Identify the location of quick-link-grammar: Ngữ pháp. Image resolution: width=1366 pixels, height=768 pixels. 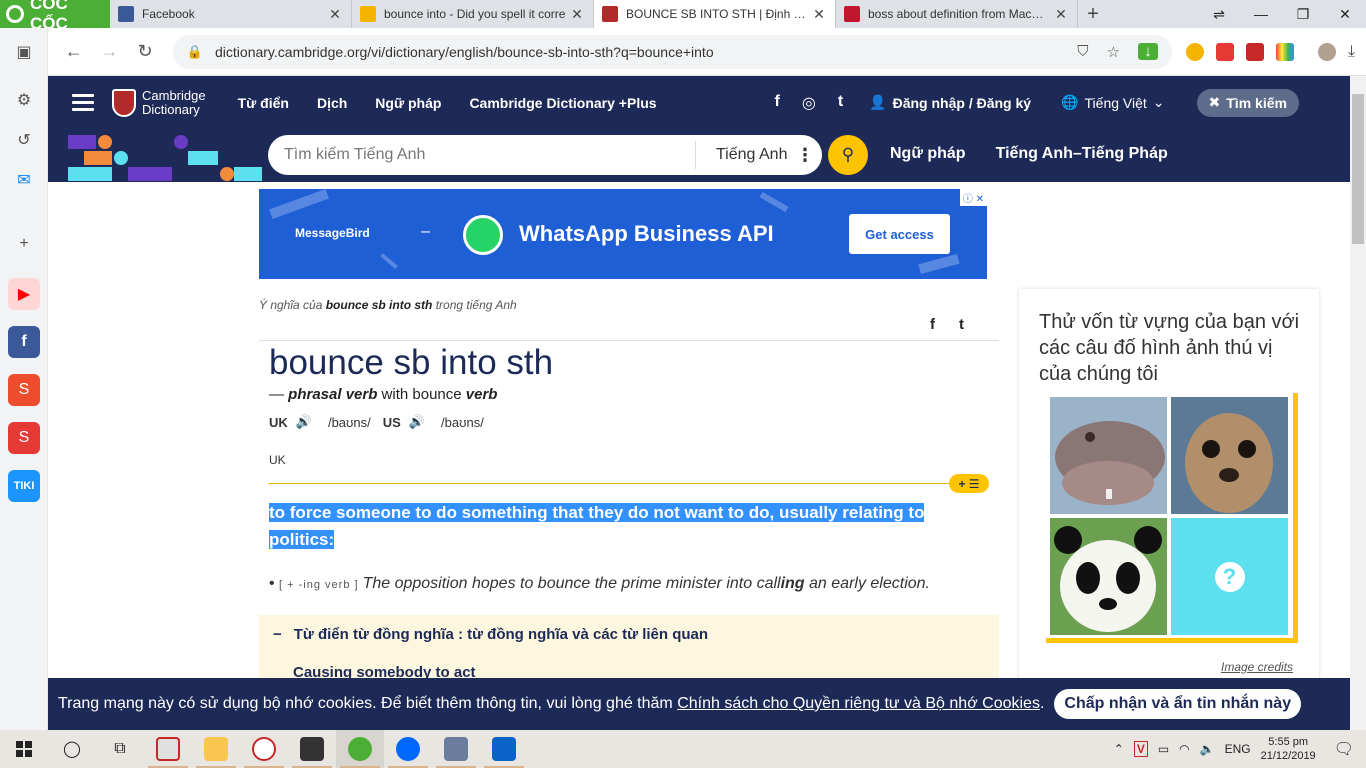
(928, 154).